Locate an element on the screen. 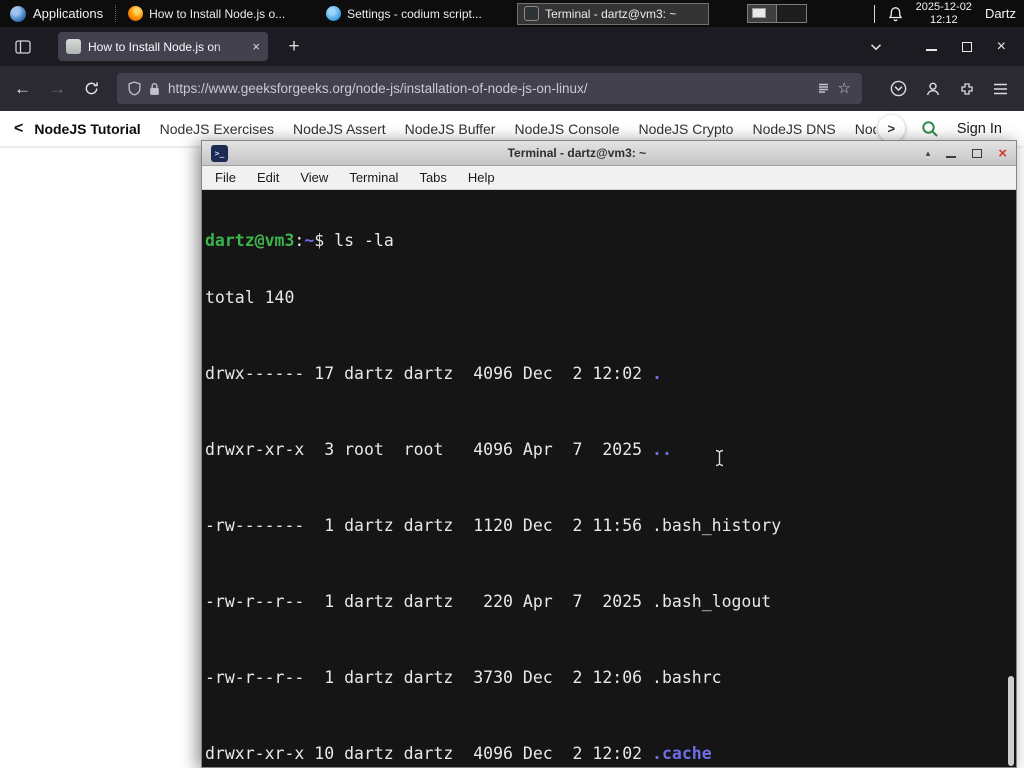 The height and width of the screenshot is (768, 1024). terminal-window-controls: ▴ × is located at coordinates (966, 153).